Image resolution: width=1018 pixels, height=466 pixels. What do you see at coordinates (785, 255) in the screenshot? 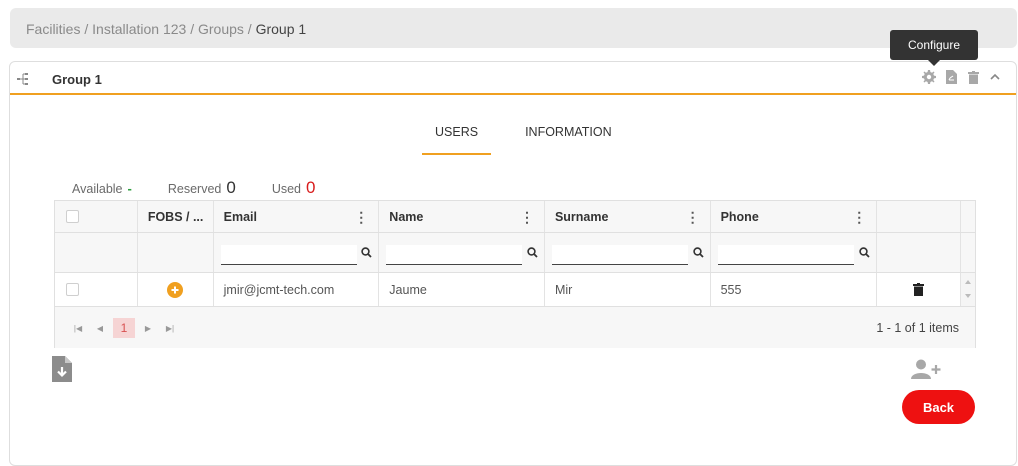
I see `phone-filter-input` at bounding box center [785, 255].